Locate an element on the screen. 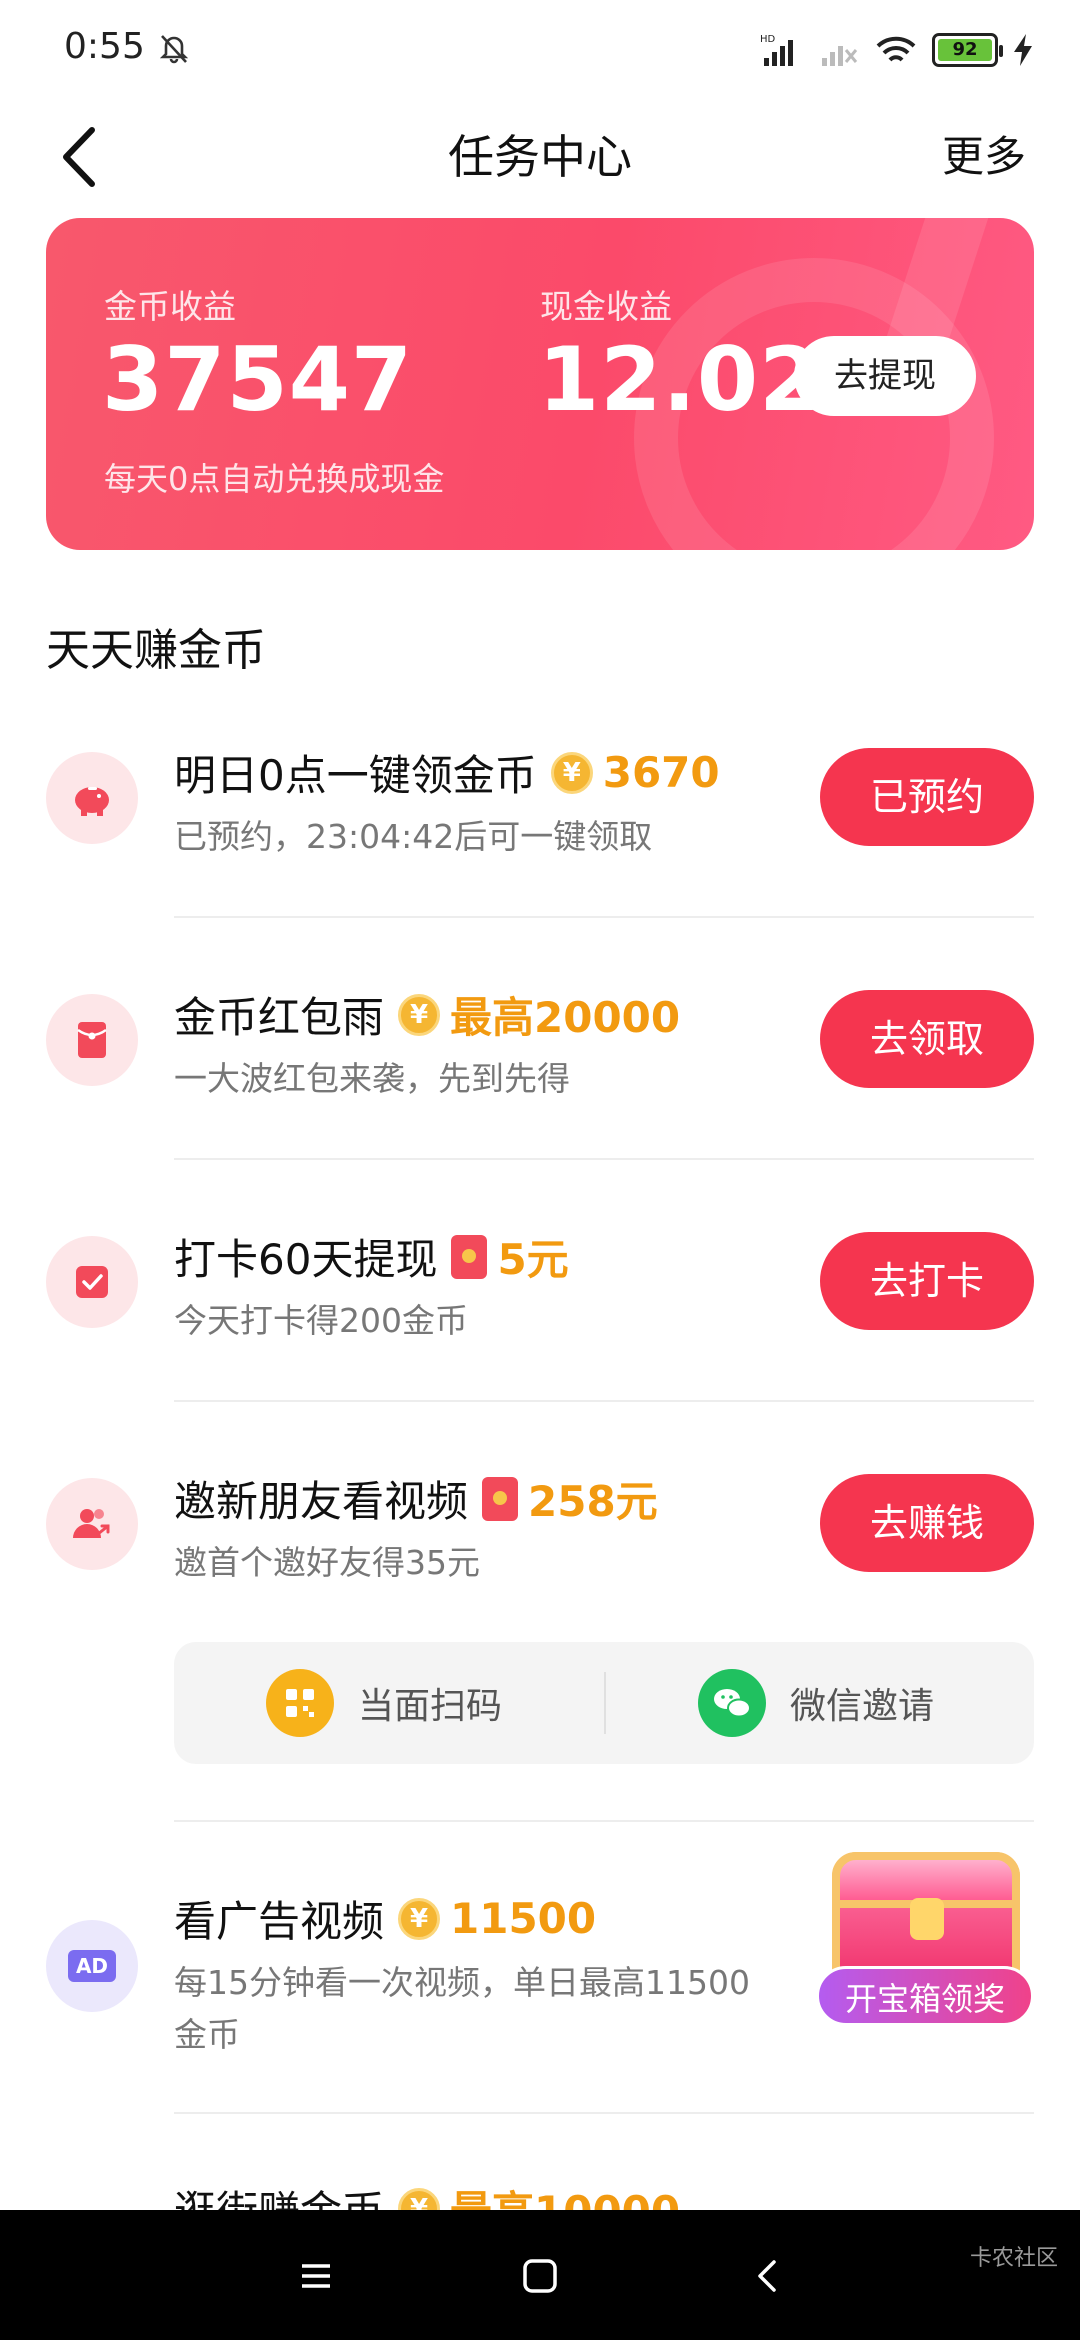  header: 任务中心 更多 is located at coordinates (540, 160).